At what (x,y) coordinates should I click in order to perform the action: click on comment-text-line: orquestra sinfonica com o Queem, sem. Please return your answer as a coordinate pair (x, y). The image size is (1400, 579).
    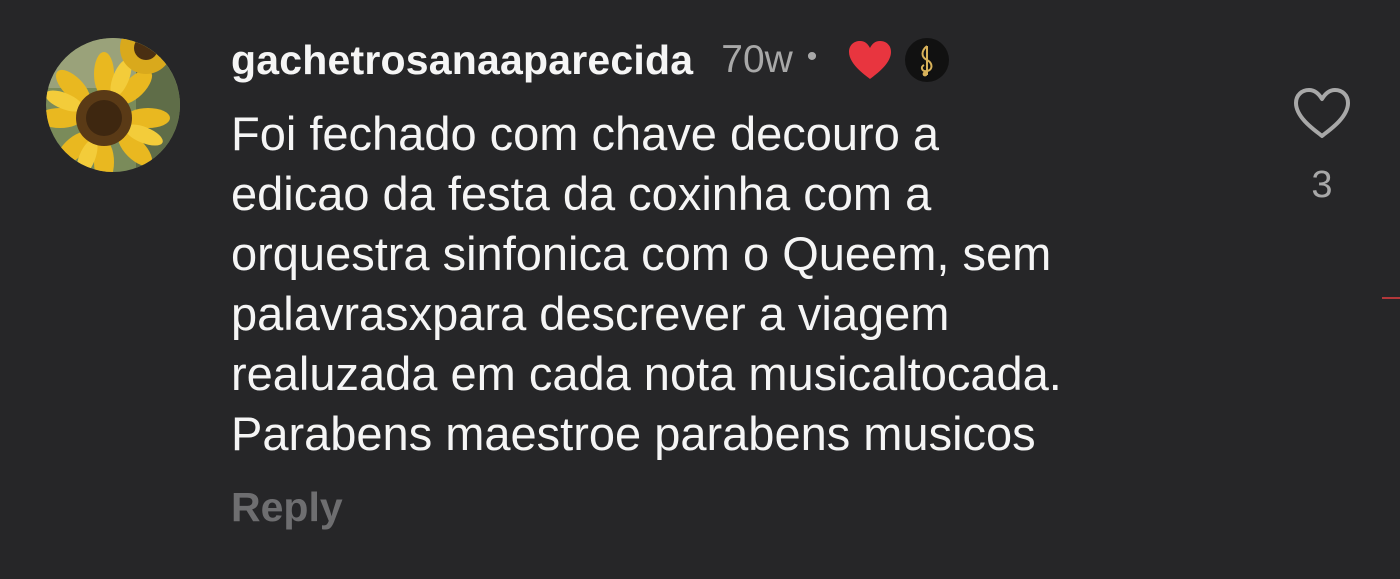
    Looking at the image, I should click on (641, 253).